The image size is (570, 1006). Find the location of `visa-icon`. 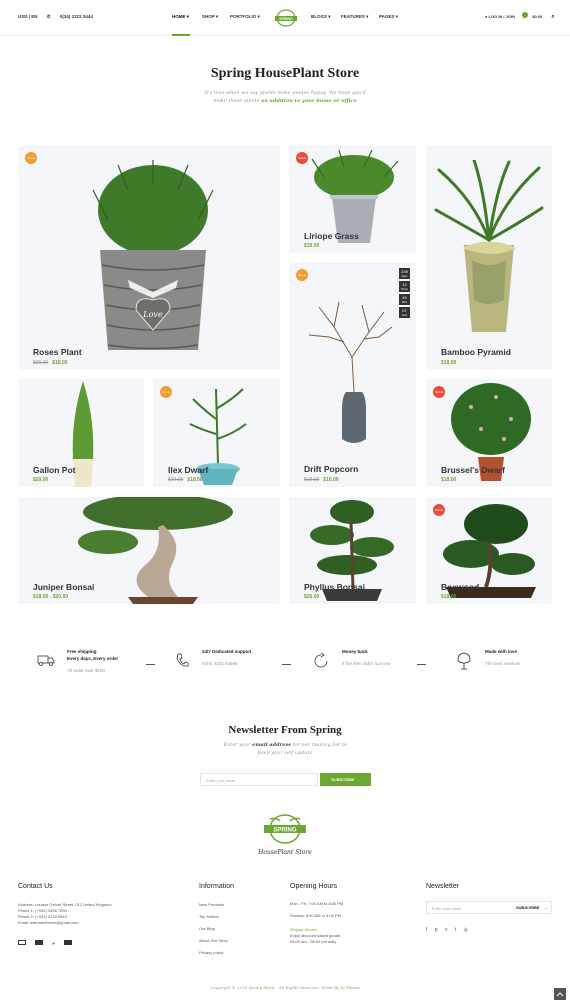

visa-icon is located at coordinates (39, 942).